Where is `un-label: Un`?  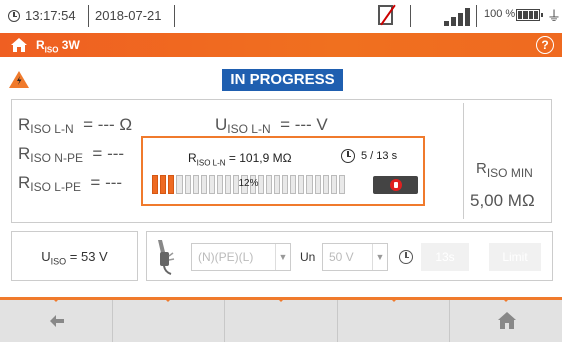
un-label: Un is located at coordinates (308, 257).